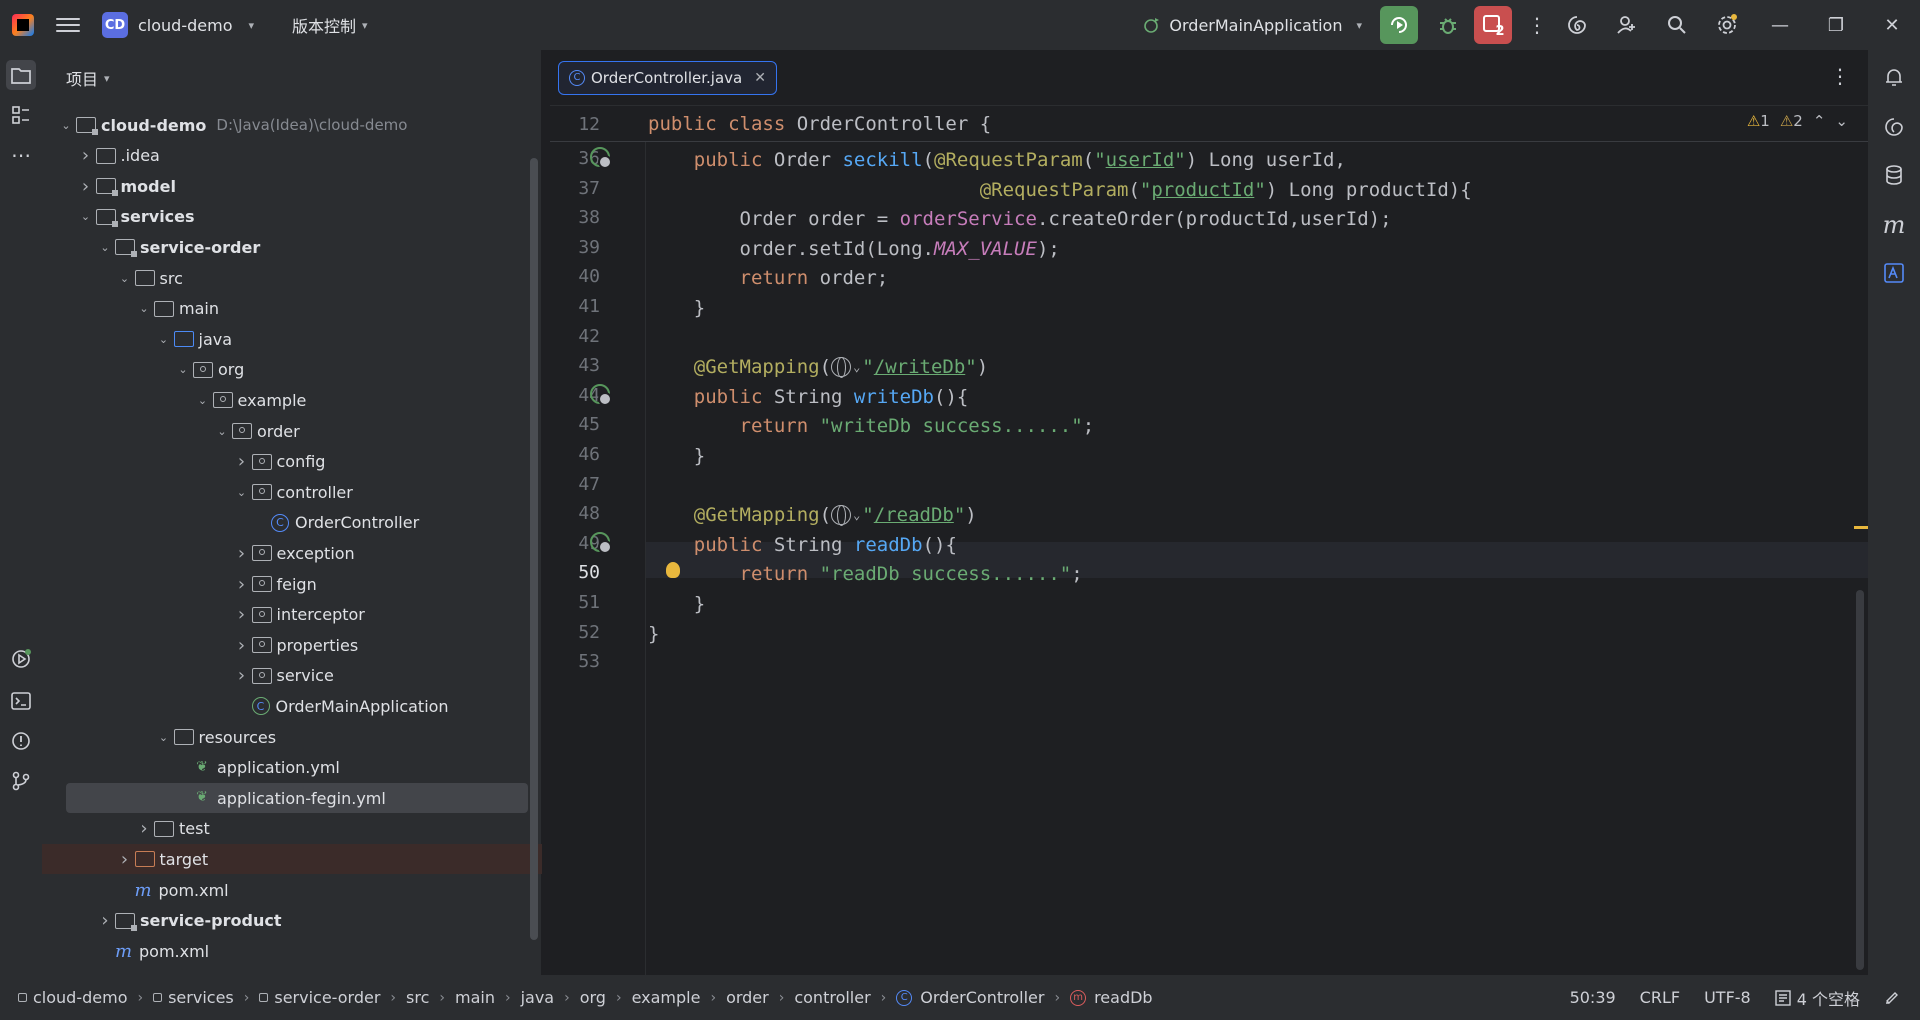 Image resolution: width=1920 pixels, height=1020 pixels. What do you see at coordinates (1892, 998) in the screenshot?
I see `read-only-lock-icon` at bounding box center [1892, 998].